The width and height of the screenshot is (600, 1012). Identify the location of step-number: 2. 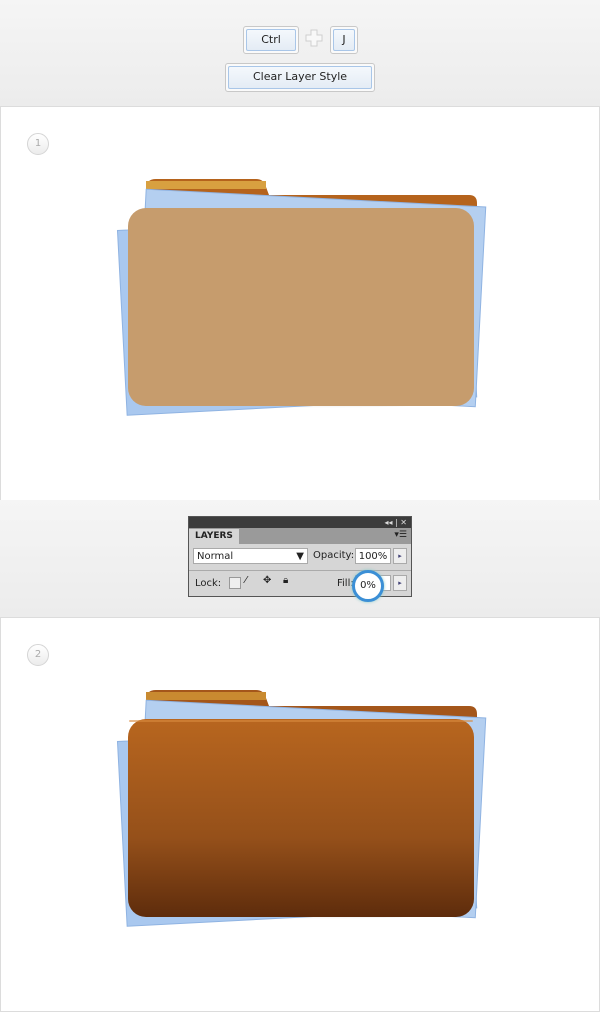
(38, 655).